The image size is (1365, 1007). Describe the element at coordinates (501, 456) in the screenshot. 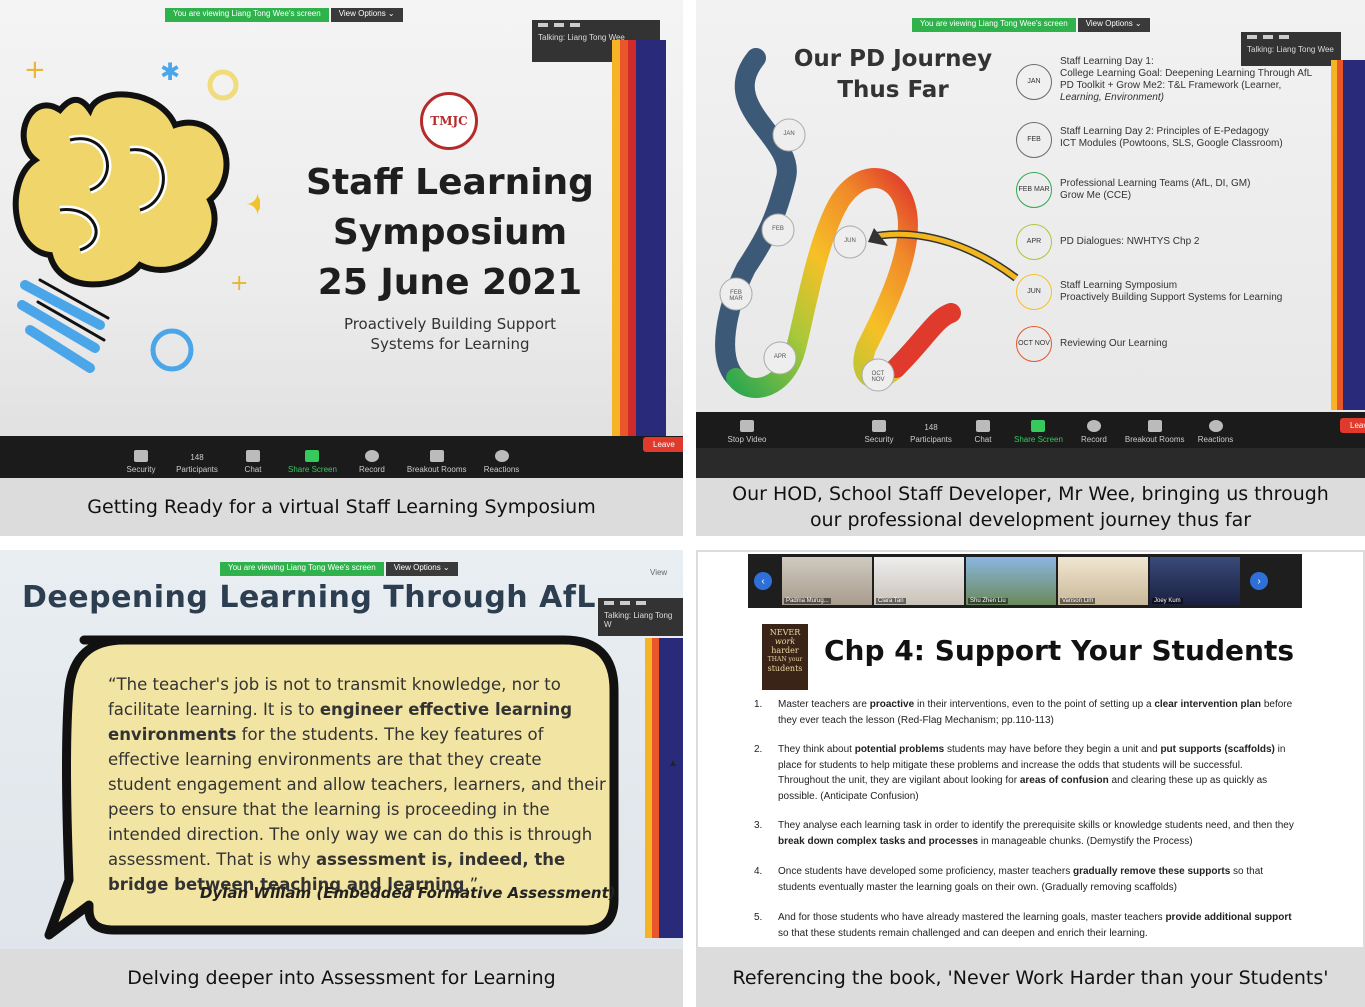

I see `smiley-icon` at that location.